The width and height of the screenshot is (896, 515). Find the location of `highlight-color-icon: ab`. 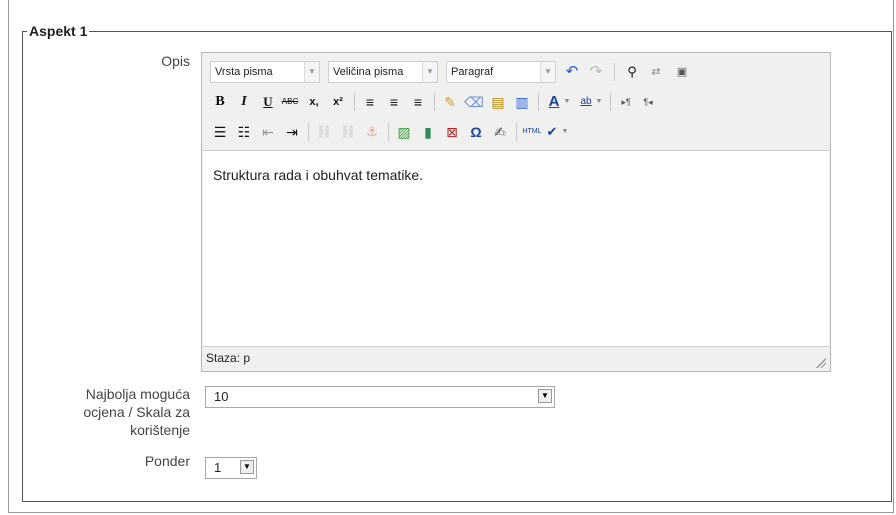

highlight-color-icon: ab is located at coordinates (586, 102).